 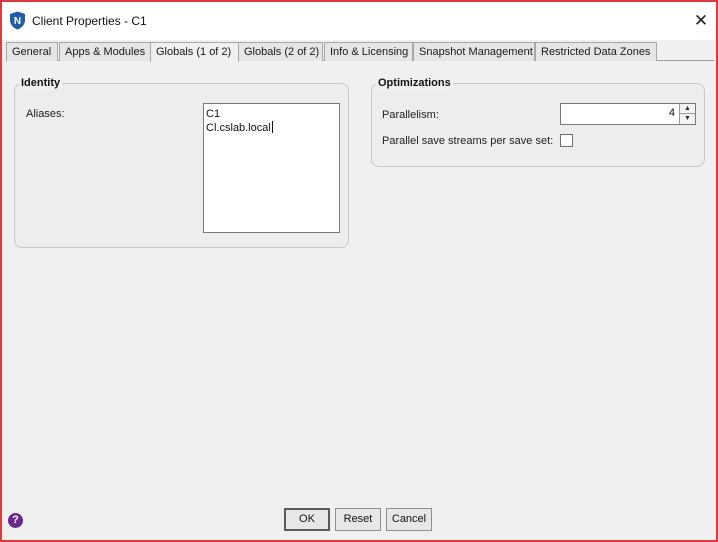 I want to click on spinner-buttons: ▲ ▼, so click(x=687, y=114).